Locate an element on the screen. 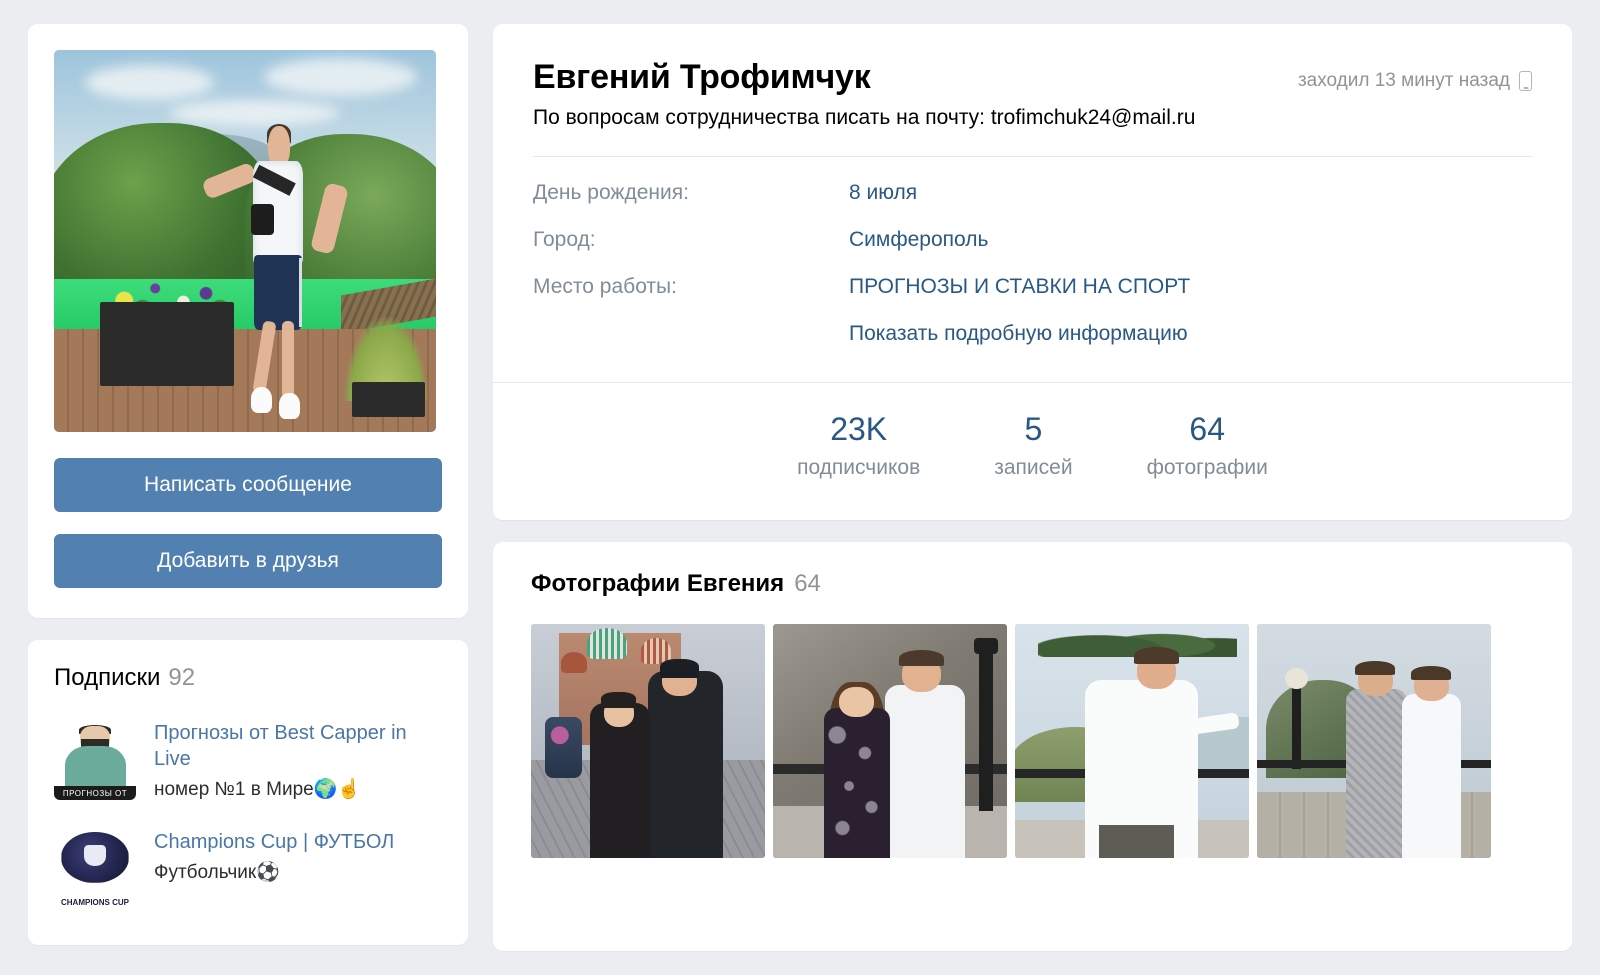 The height and width of the screenshot is (975, 1600). person-leg-left is located at coordinates (264, 357).